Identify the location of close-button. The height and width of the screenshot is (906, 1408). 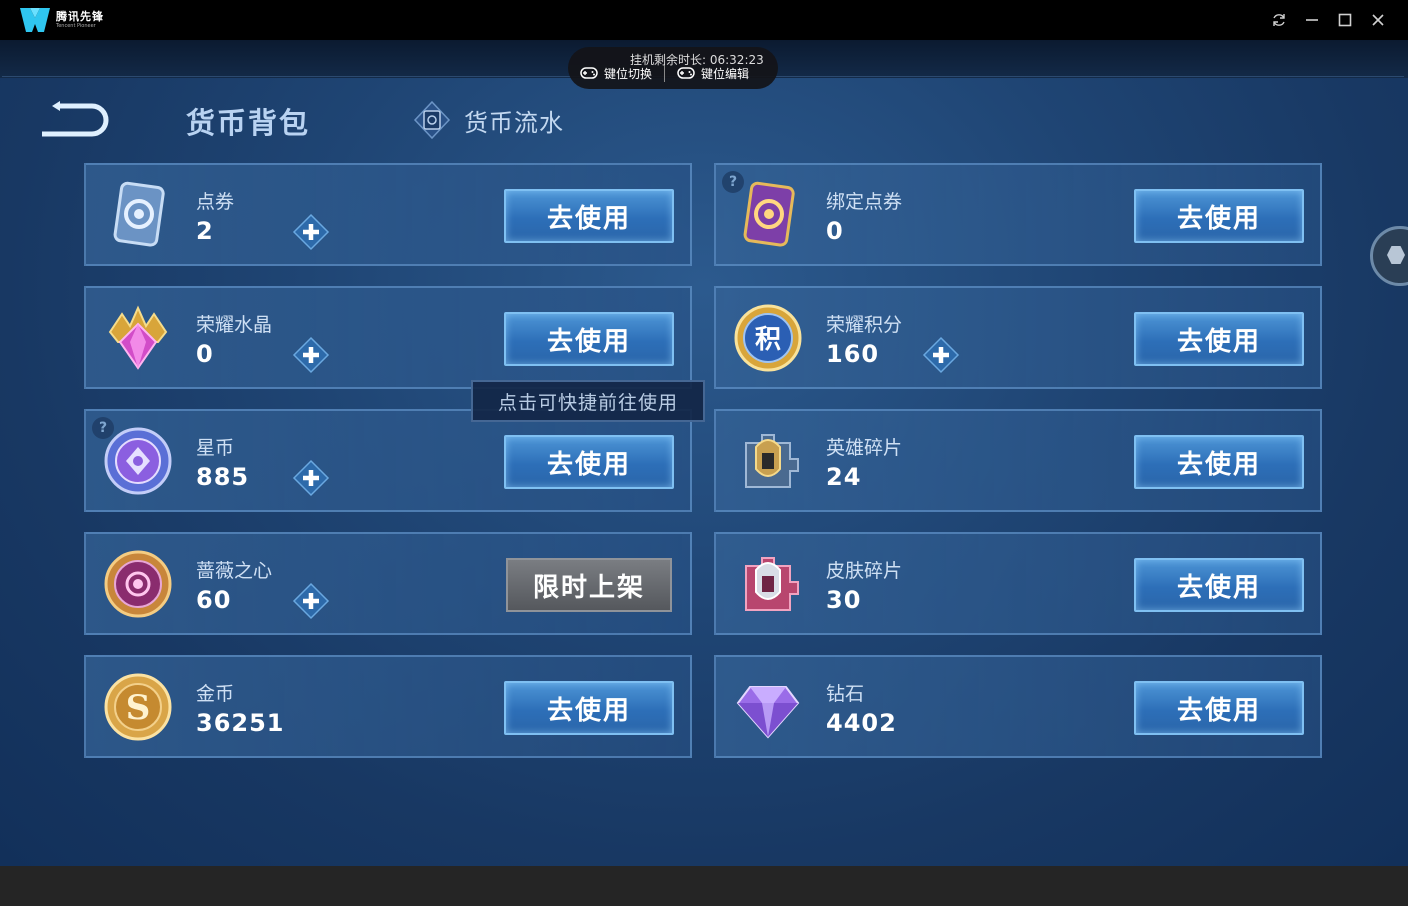
(1377, 20).